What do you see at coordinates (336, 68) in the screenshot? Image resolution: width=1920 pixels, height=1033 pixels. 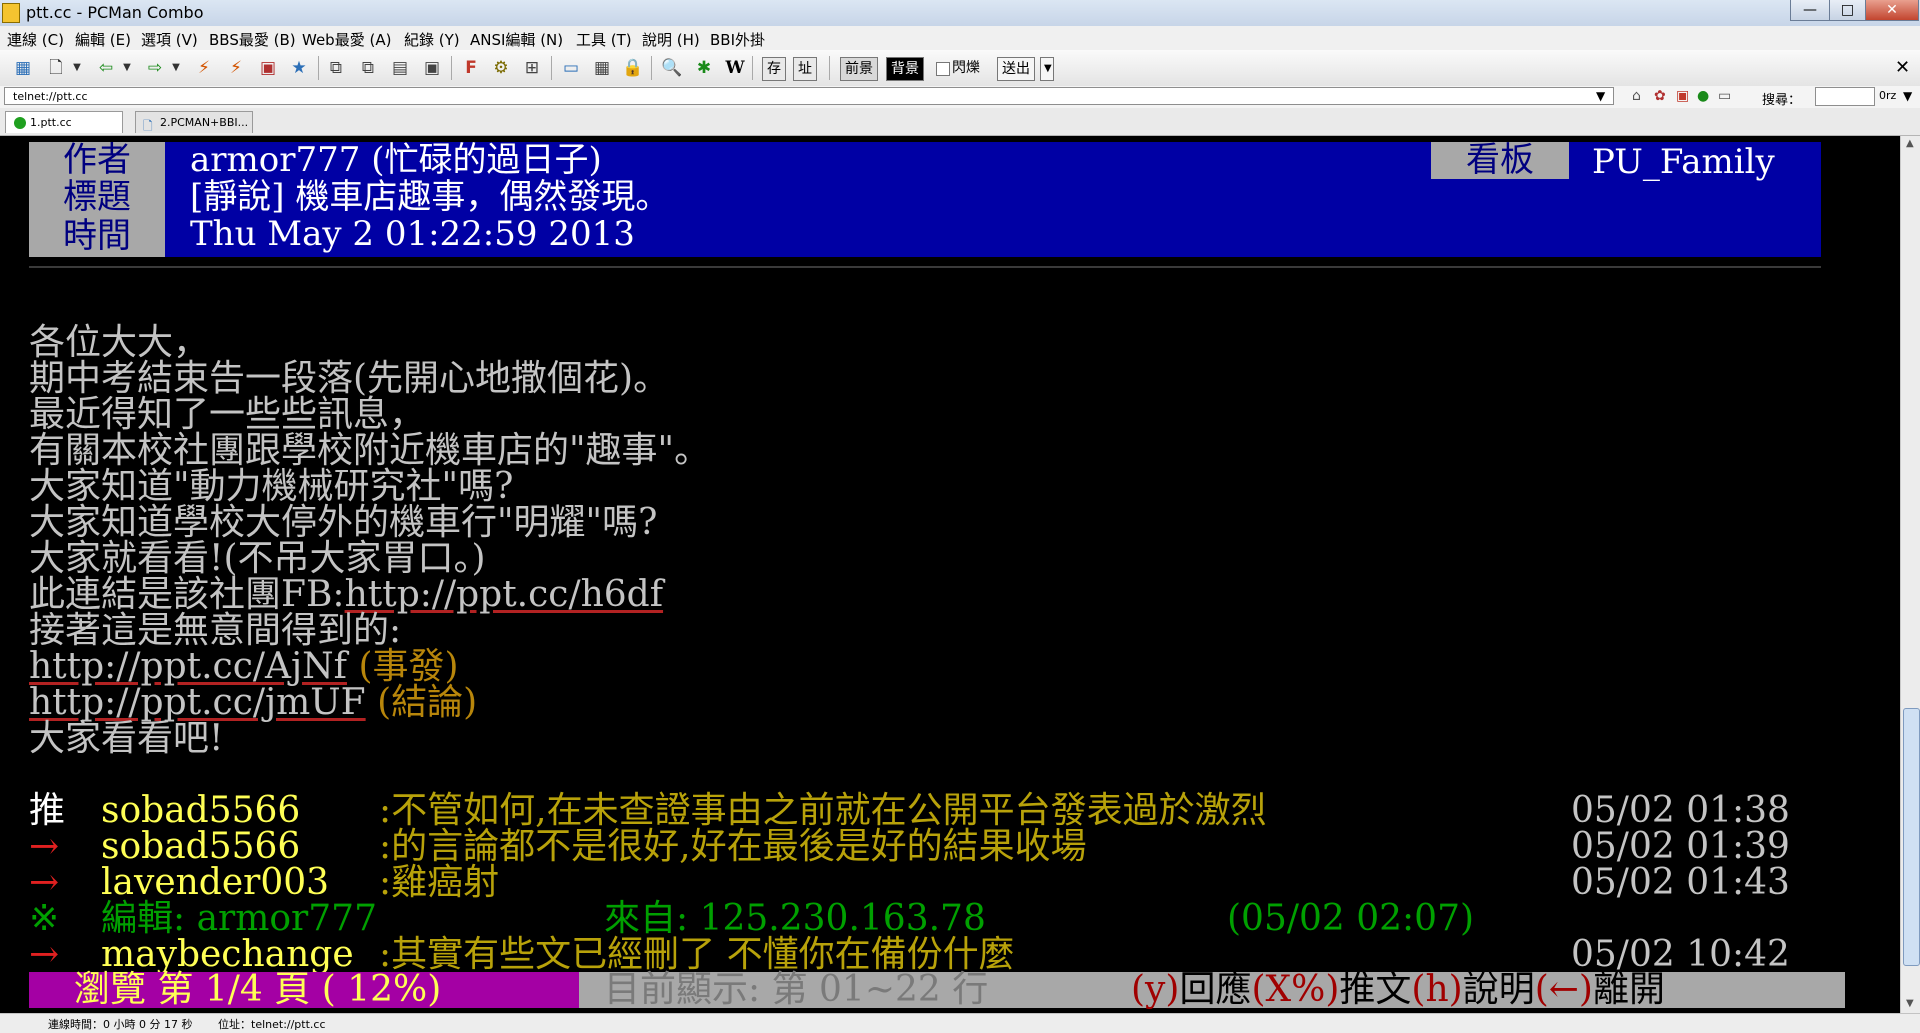 I see `copy-icon: ⧉` at bounding box center [336, 68].